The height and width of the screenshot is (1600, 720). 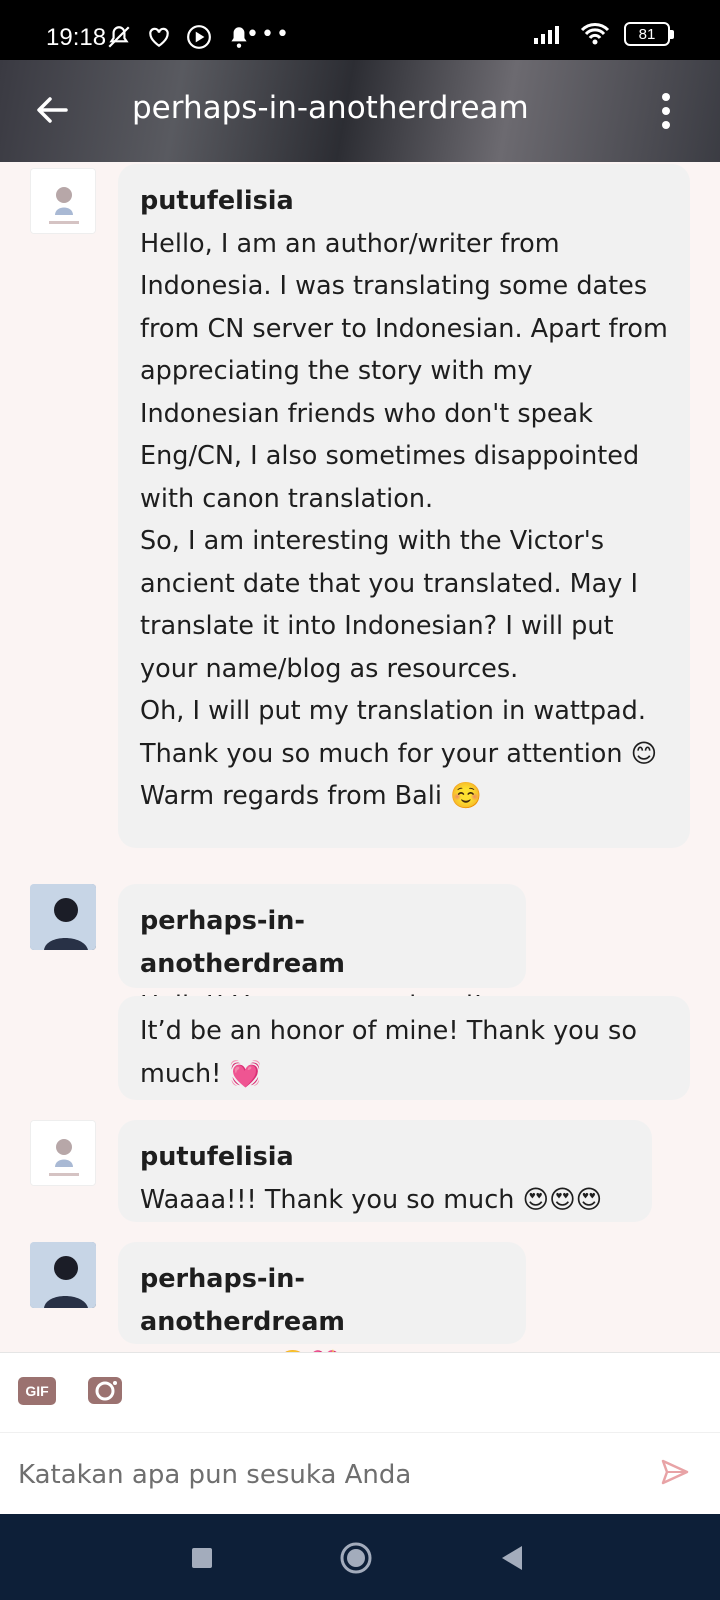 I want to click on app-notification-icon, so click(x=159, y=37).